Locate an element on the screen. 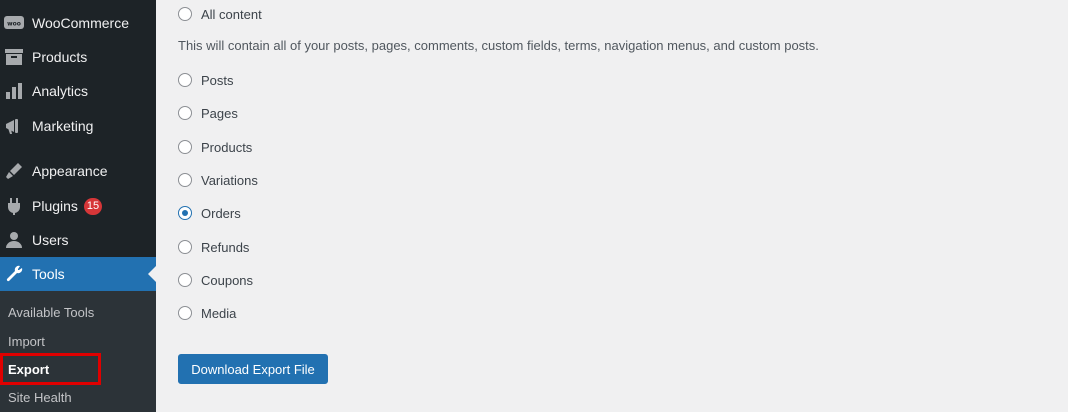 The width and height of the screenshot is (1068, 412). sidebar-item-woocommerce: woo WooCommerce is located at coordinates (78, 23).